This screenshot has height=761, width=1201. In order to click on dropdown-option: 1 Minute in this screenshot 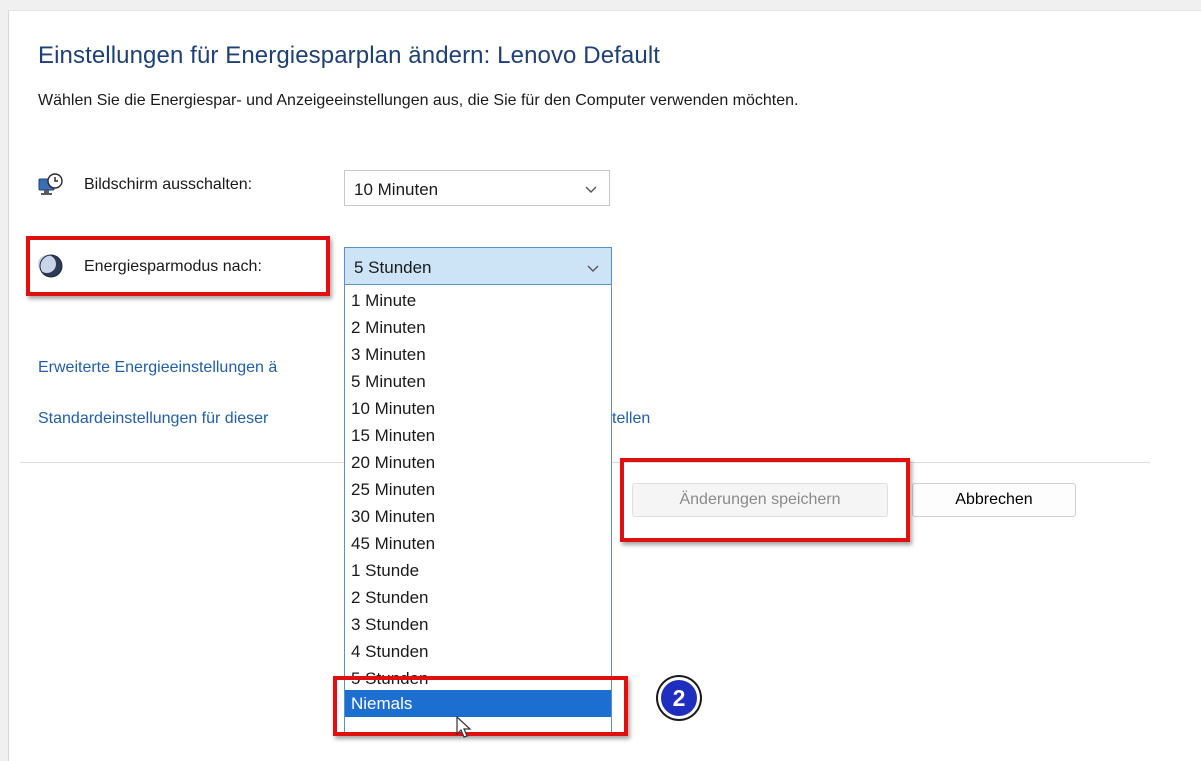, I will do `click(478, 300)`.